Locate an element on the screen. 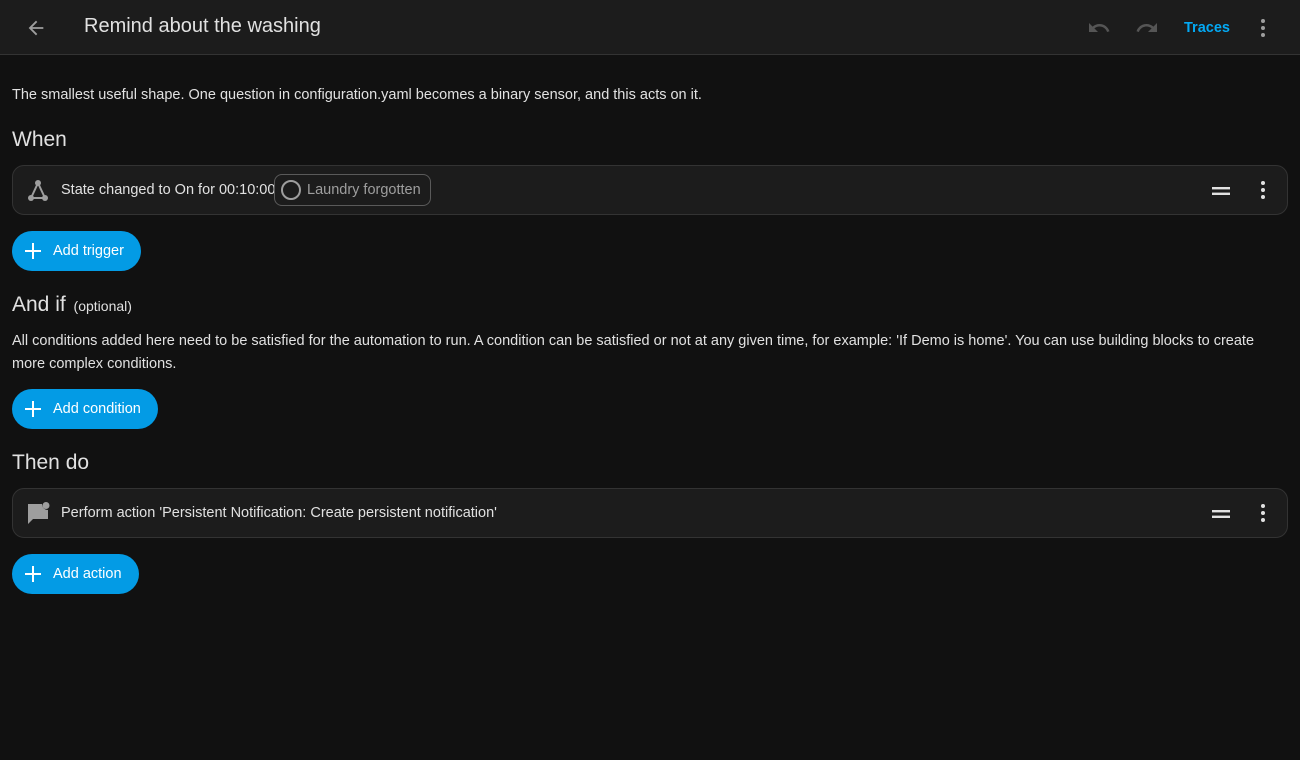 The image size is (1300, 760). add-action-button: Add action is located at coordinates (75, 574).